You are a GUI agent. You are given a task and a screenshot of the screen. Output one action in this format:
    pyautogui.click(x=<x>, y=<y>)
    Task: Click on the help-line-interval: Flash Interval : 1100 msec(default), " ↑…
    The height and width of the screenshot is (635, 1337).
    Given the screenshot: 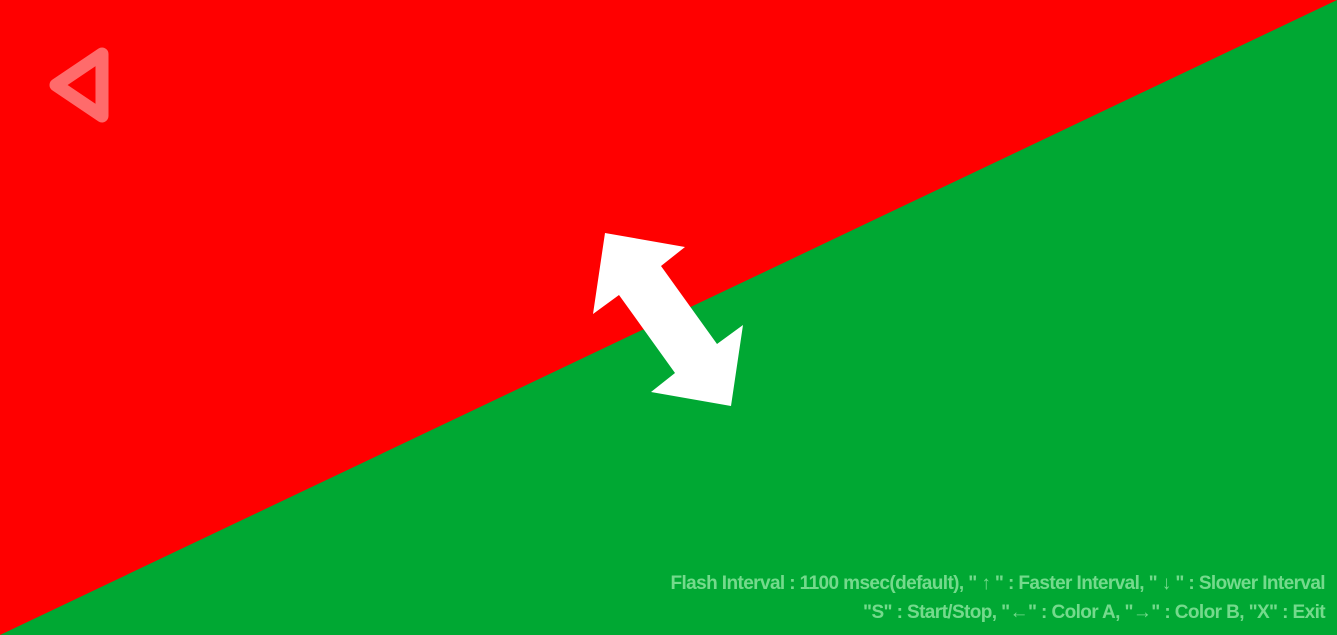 What is the action you would take?
    pyautogui.click(x=998, y=583)
    